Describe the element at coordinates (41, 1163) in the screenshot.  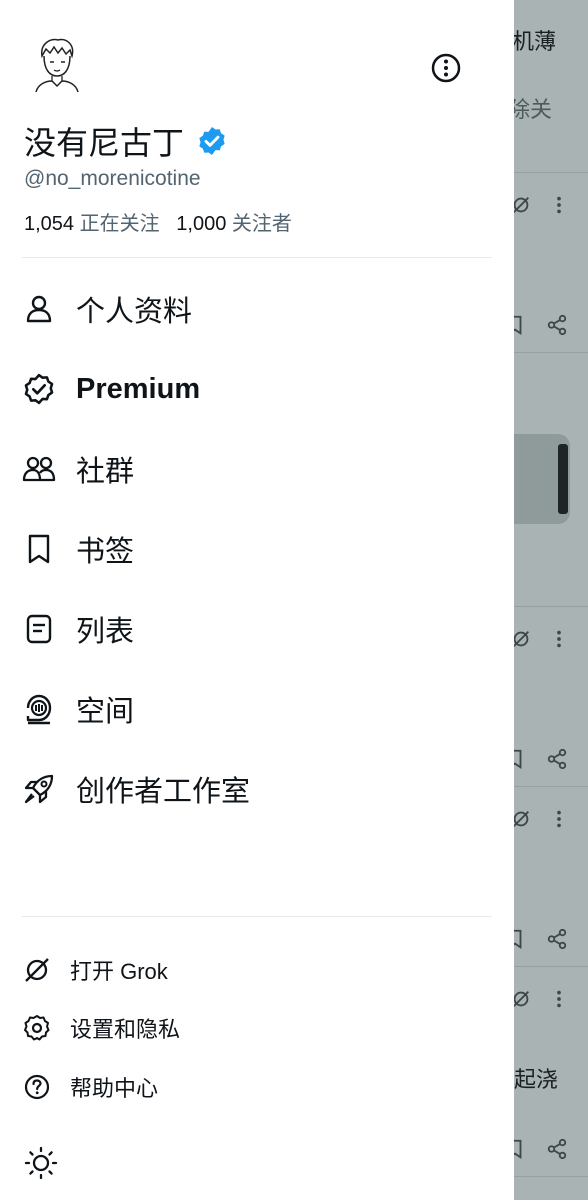
I see `theme-toggle-icon` at that location.